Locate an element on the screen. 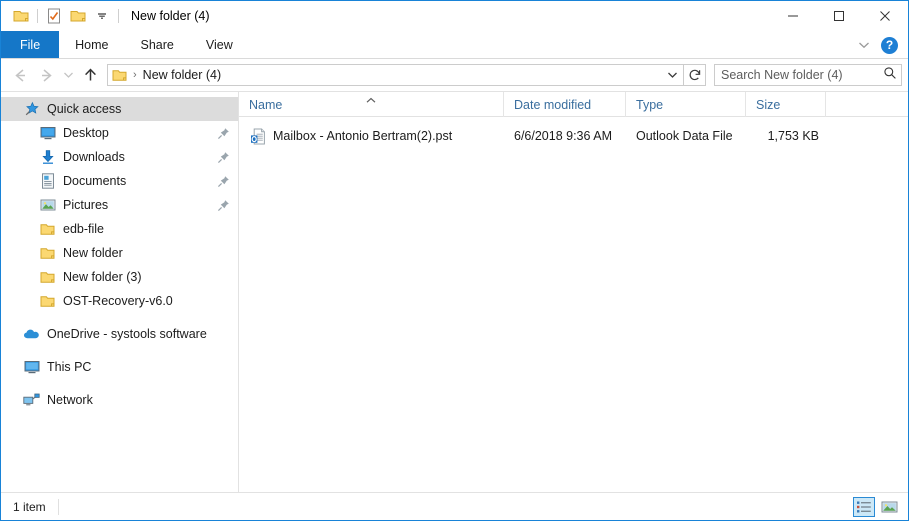  search-box: Search New folder (4) is located at coordinates (808, 75).